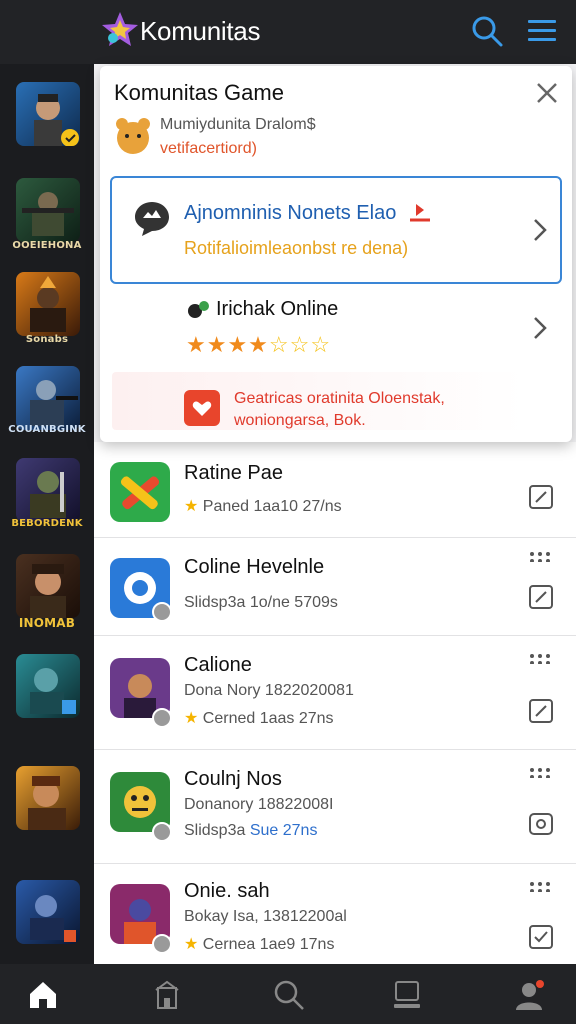  I want to click on flag-icon, so click(420, 213).